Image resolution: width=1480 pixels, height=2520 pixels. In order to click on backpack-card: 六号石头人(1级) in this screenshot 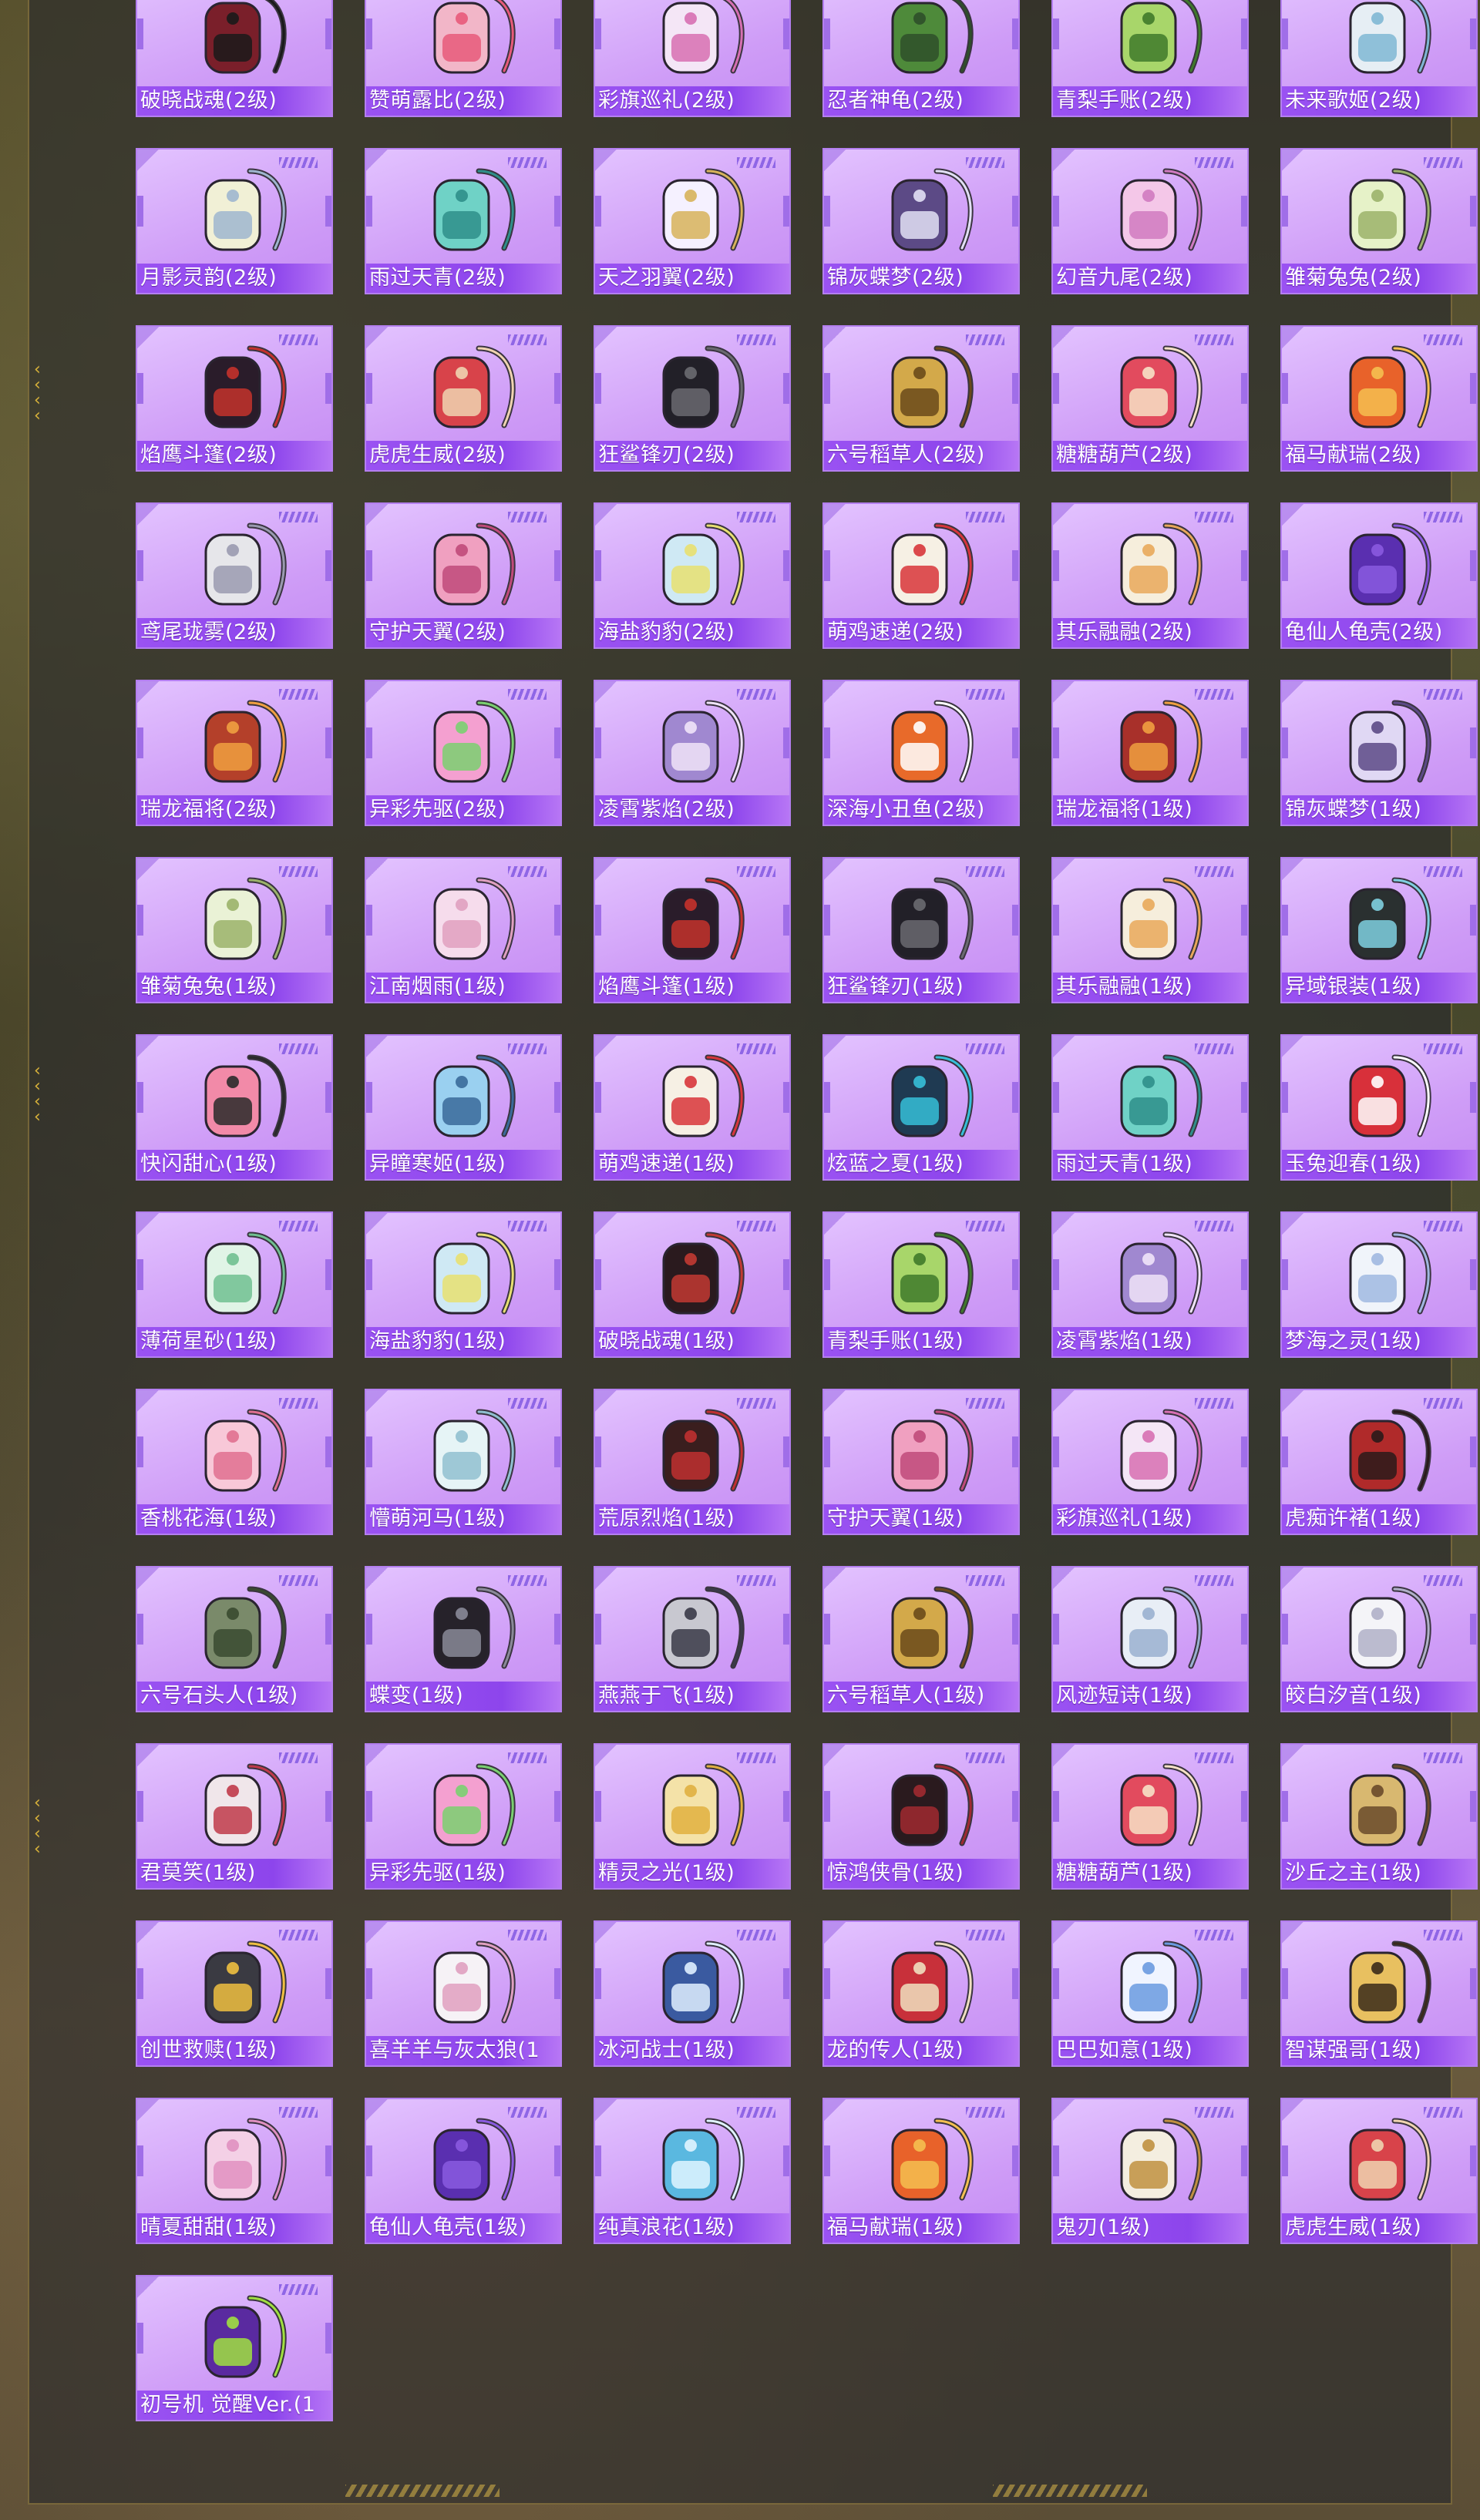, I will do `click(235, 1639)`.